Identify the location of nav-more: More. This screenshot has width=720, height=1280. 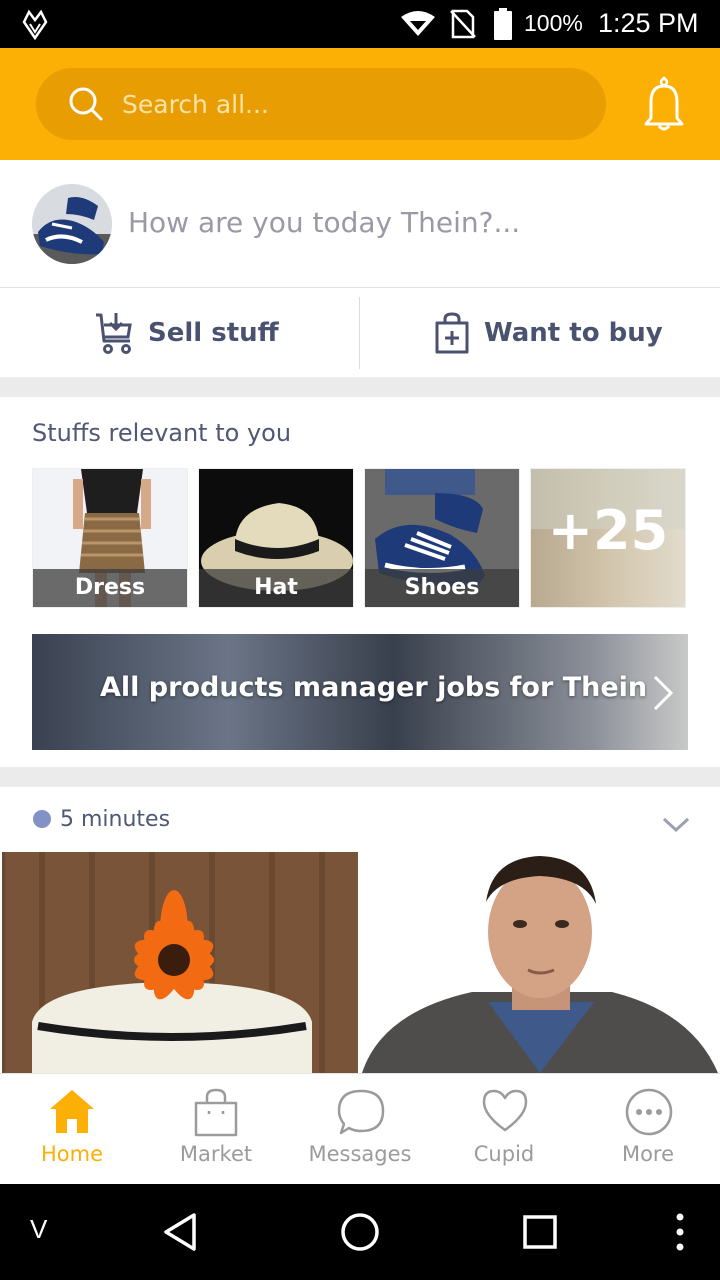
(648, 1129).